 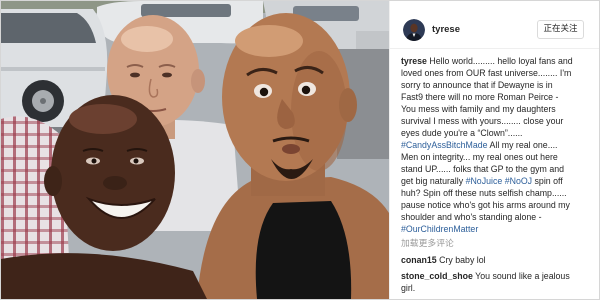 I want to click on middle-man-ear, so click(x=198, y=81).